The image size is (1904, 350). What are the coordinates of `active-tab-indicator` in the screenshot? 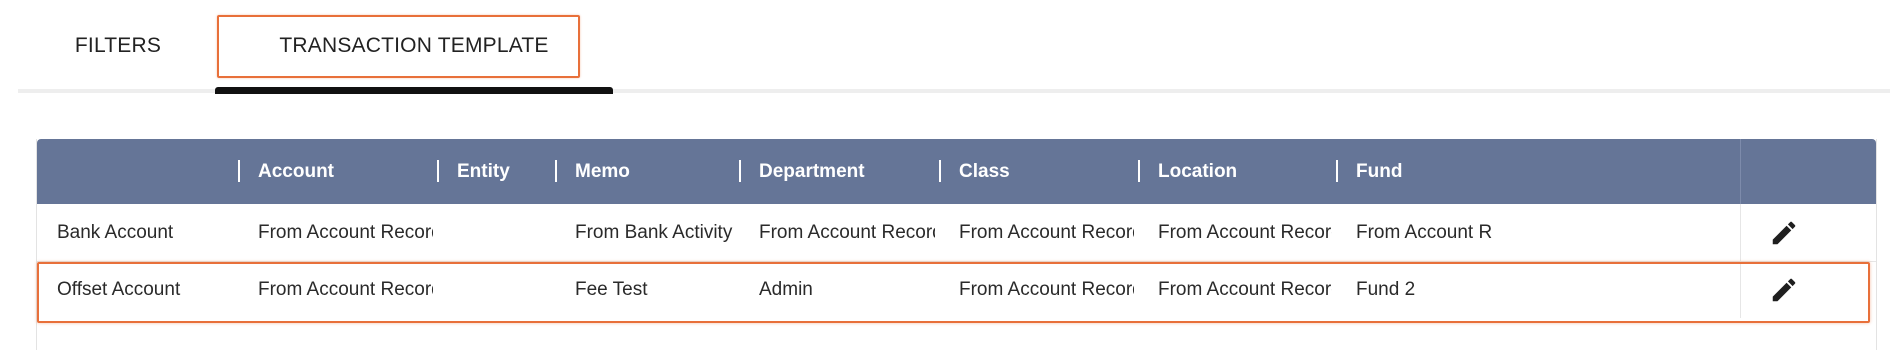 It's located at (414, 90).